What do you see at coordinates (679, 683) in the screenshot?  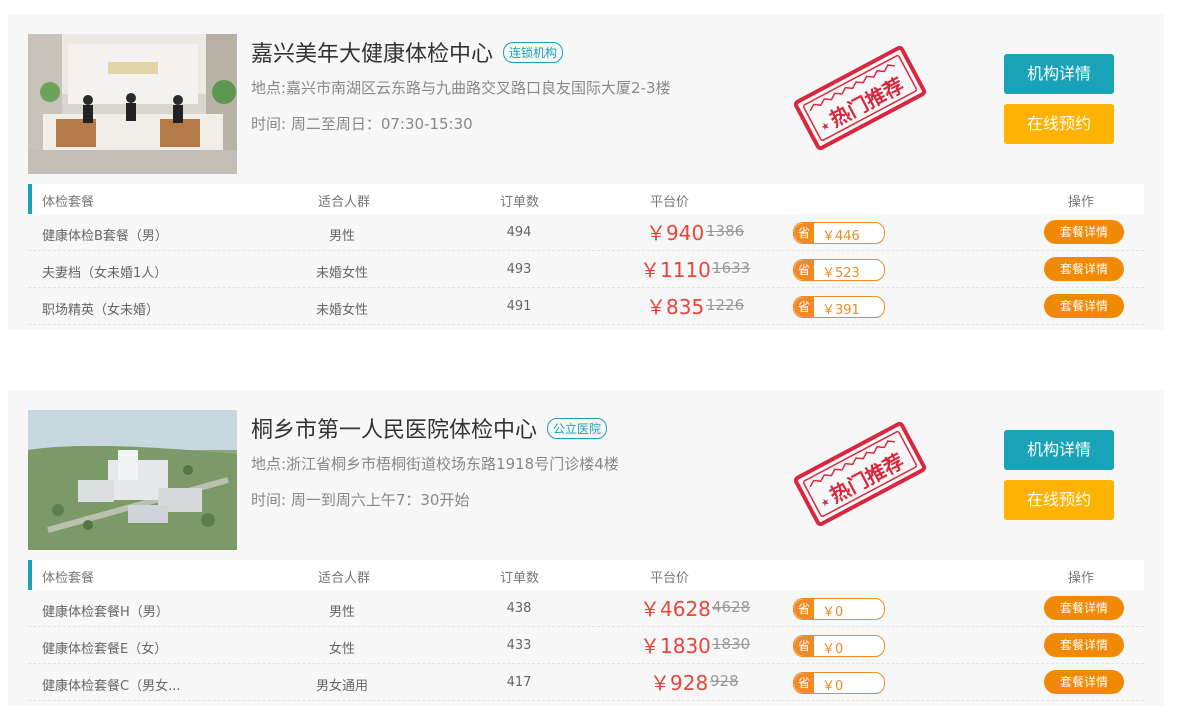 I see `package-price: ￥928` at bounding box center [679, 683].